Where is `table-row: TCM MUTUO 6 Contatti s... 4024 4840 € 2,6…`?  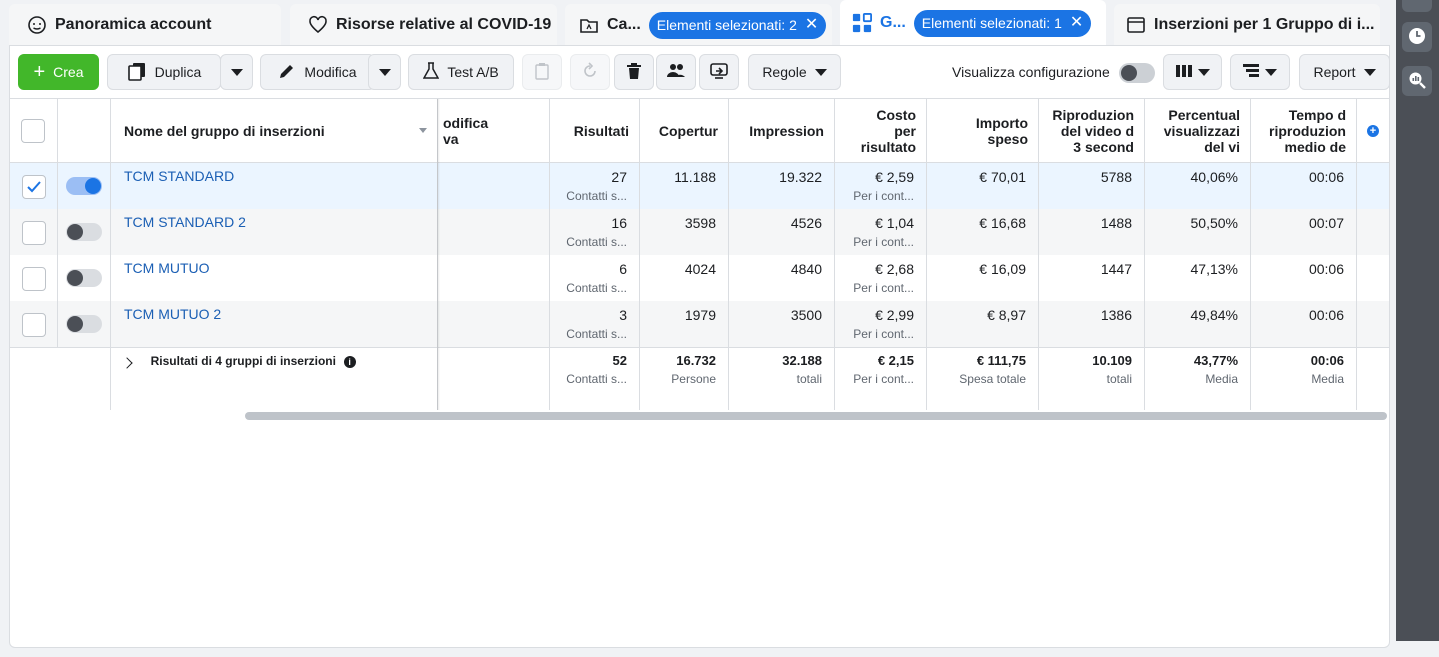
table-row: TCM MUTUO 6 Contatti s... 4024 4840 € 2,6… is located at coordinates (699, 278).